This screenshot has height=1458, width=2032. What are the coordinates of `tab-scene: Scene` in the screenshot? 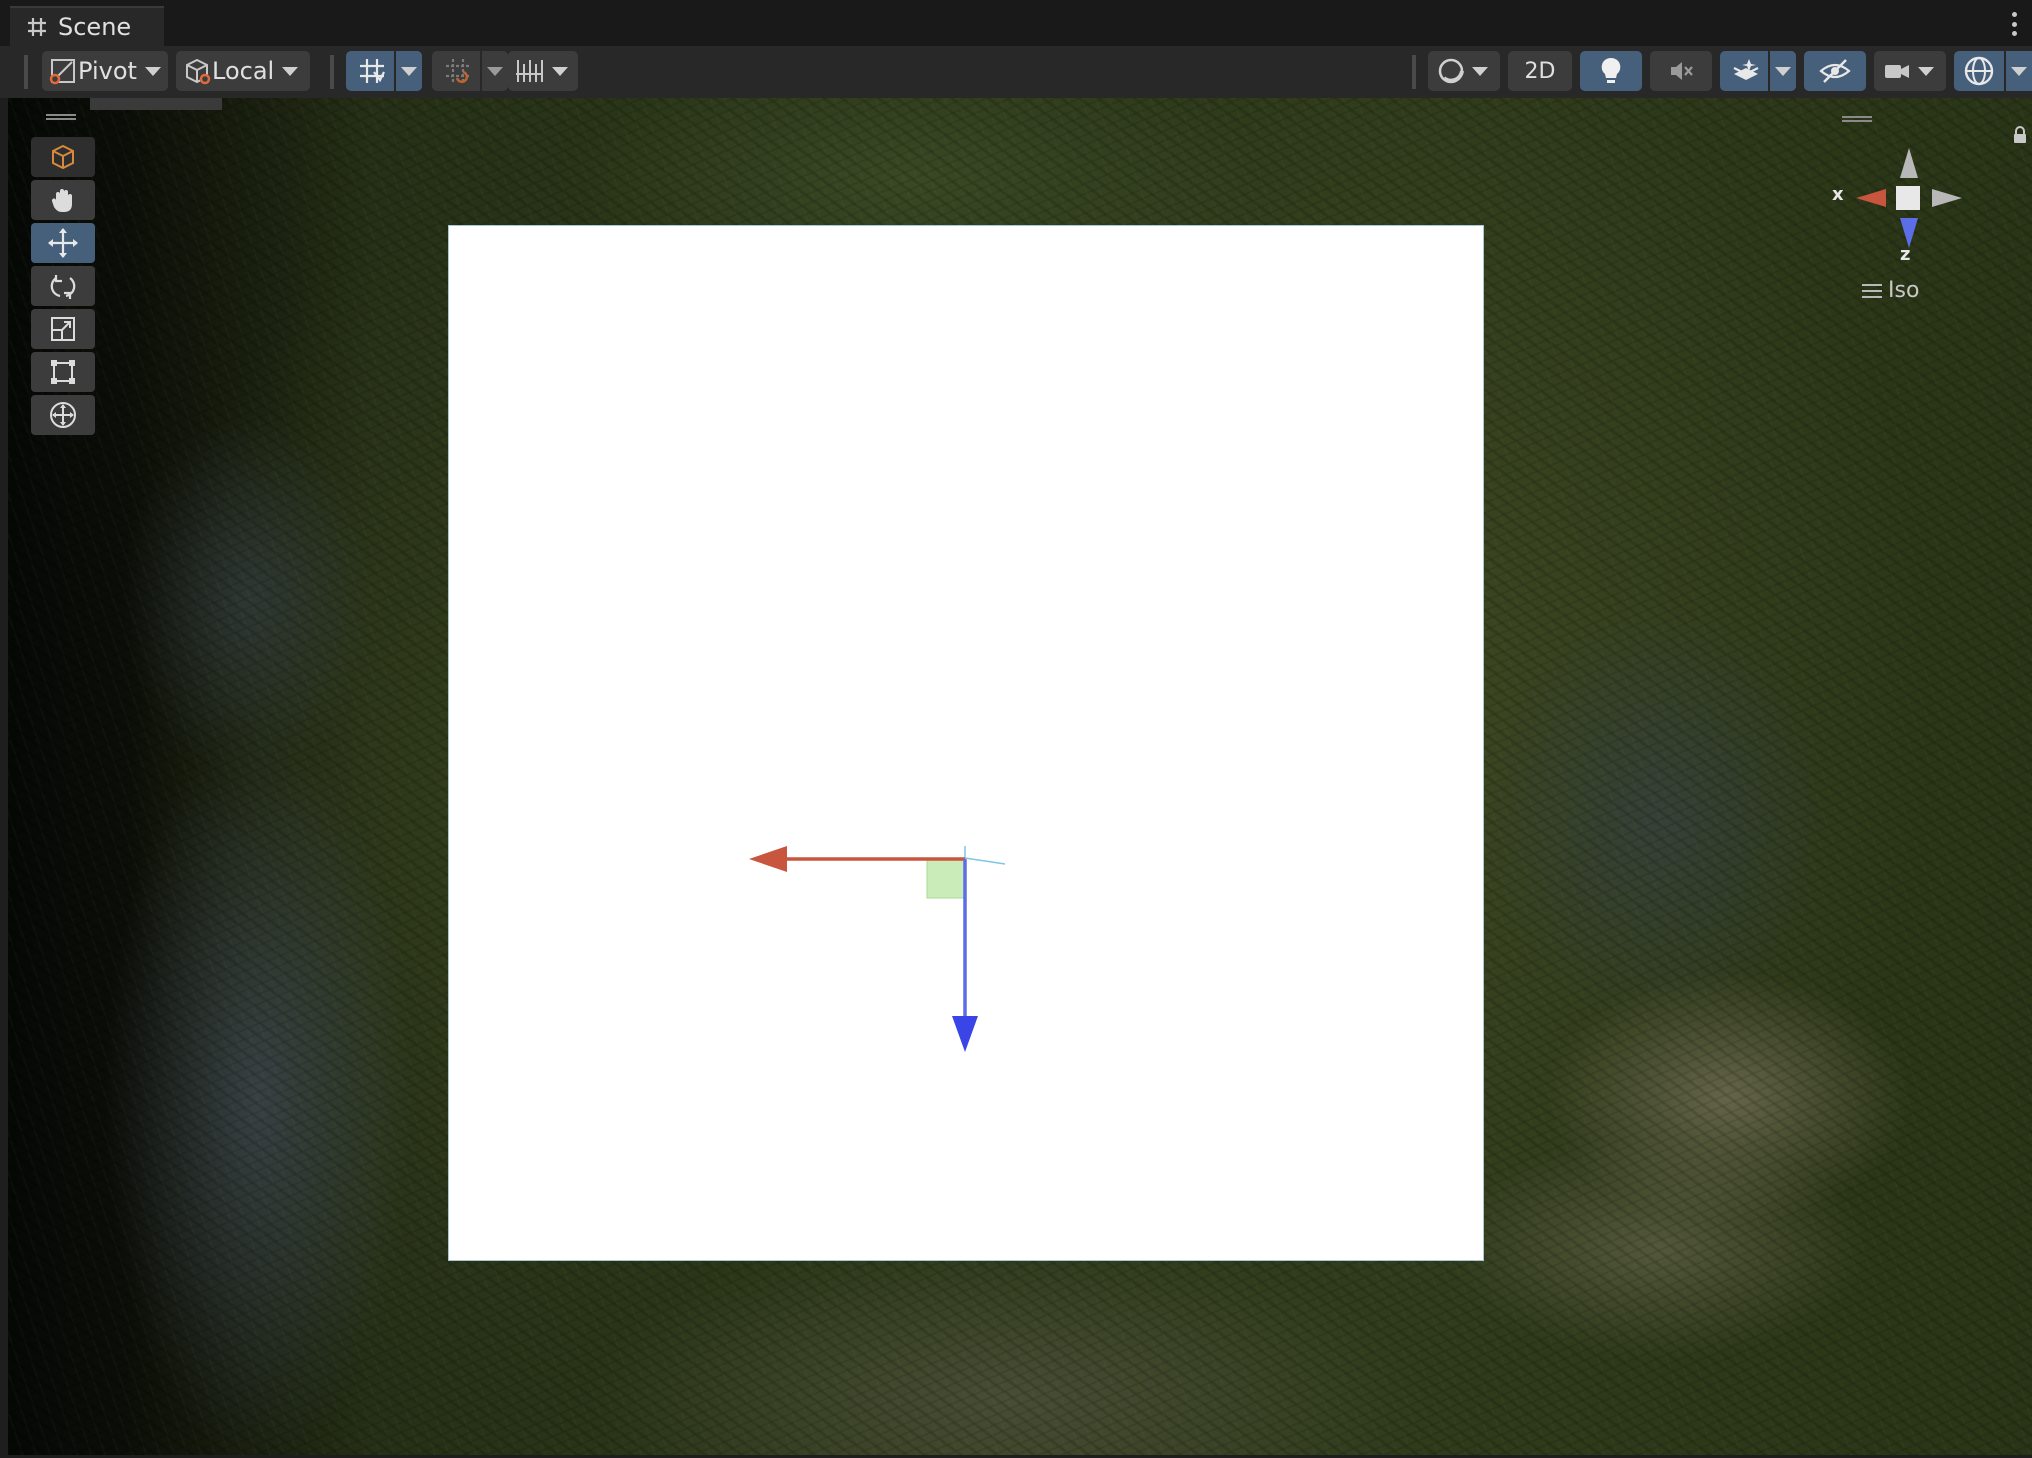 It's located at (87, 26).